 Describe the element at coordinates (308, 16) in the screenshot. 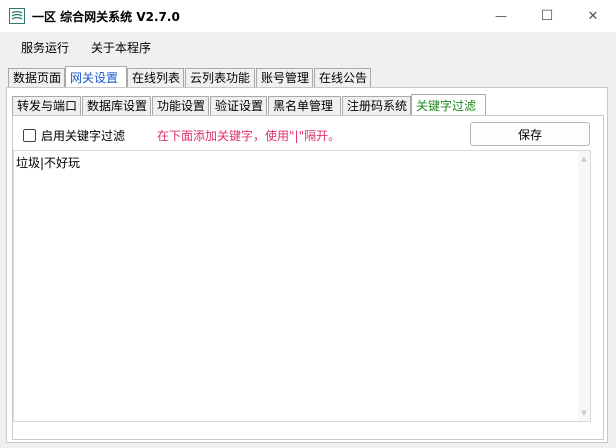

I see `title-bar: 一区 综合网关系统 V2.7.0 — ☐ ✕` at that location.